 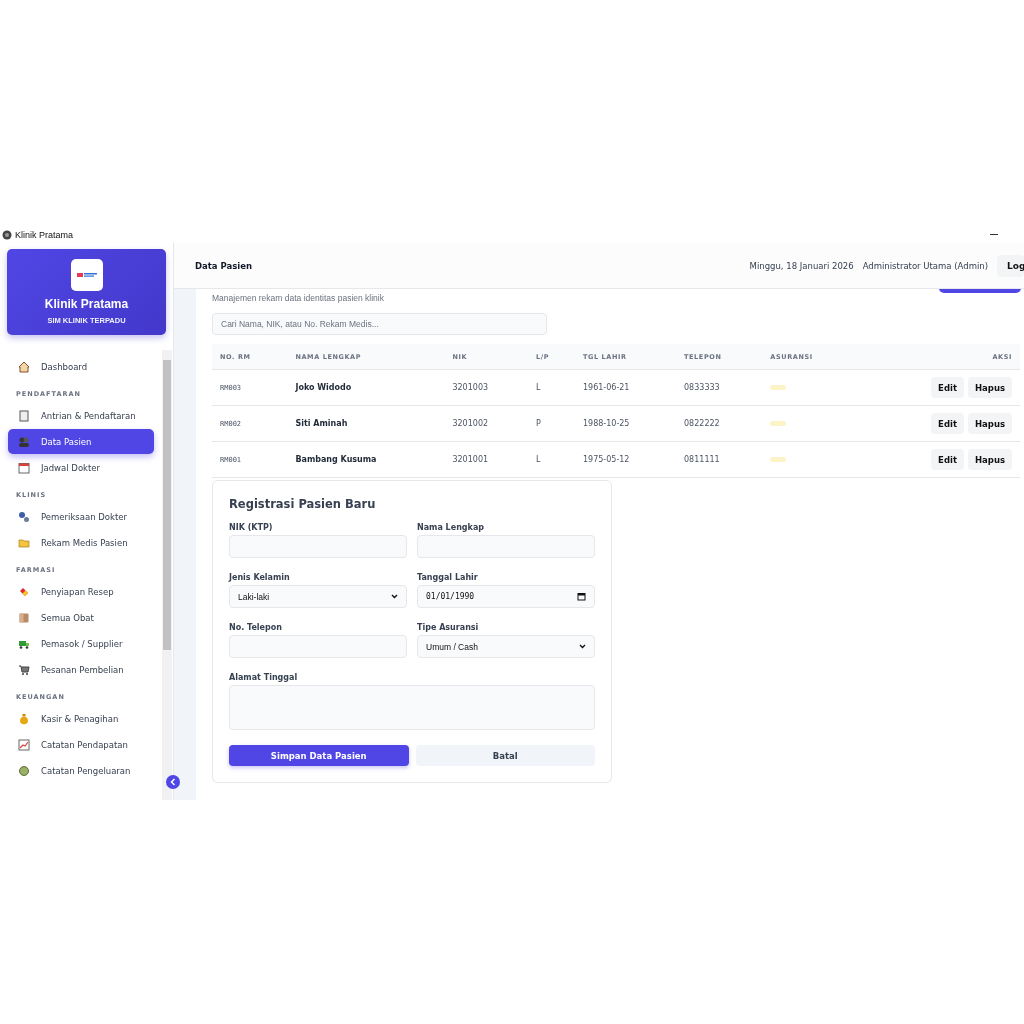 I want to click on scrollbar, so click(x=167, y=575).